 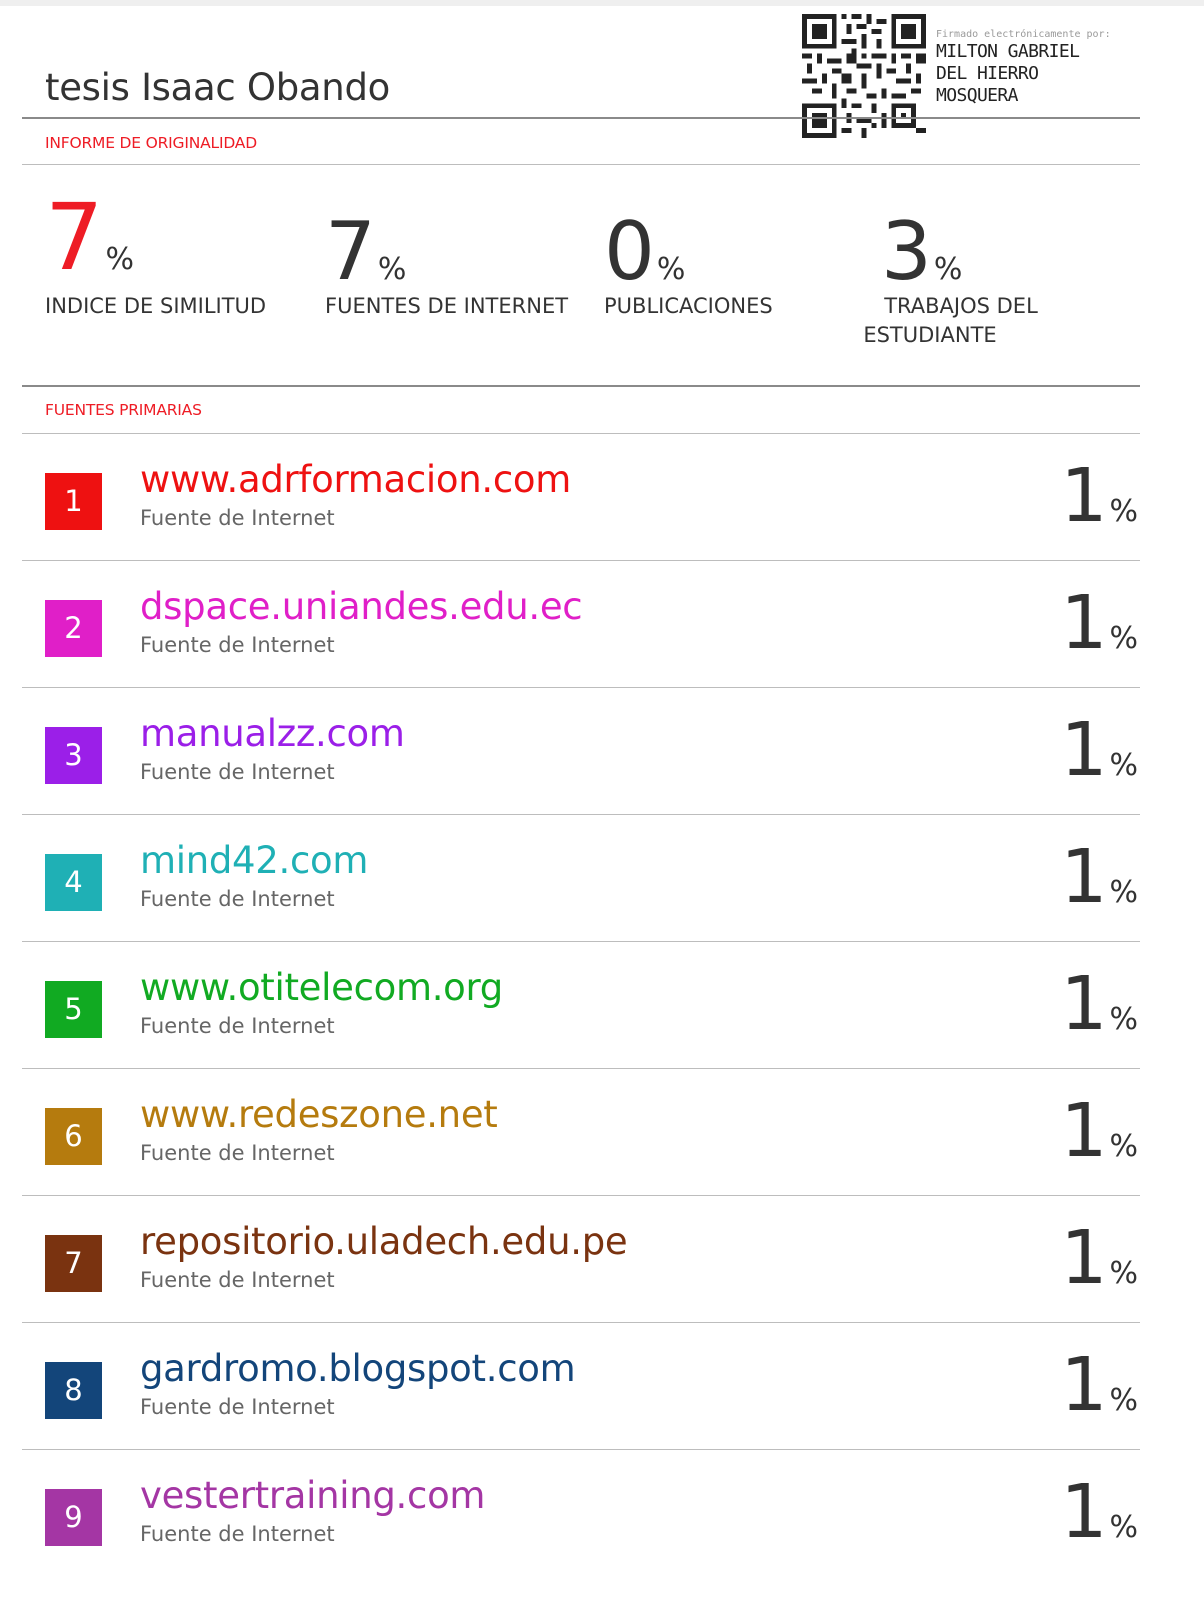 I want to click on source-name-link: www.otitelecom.org, so click(x=321, y=988).